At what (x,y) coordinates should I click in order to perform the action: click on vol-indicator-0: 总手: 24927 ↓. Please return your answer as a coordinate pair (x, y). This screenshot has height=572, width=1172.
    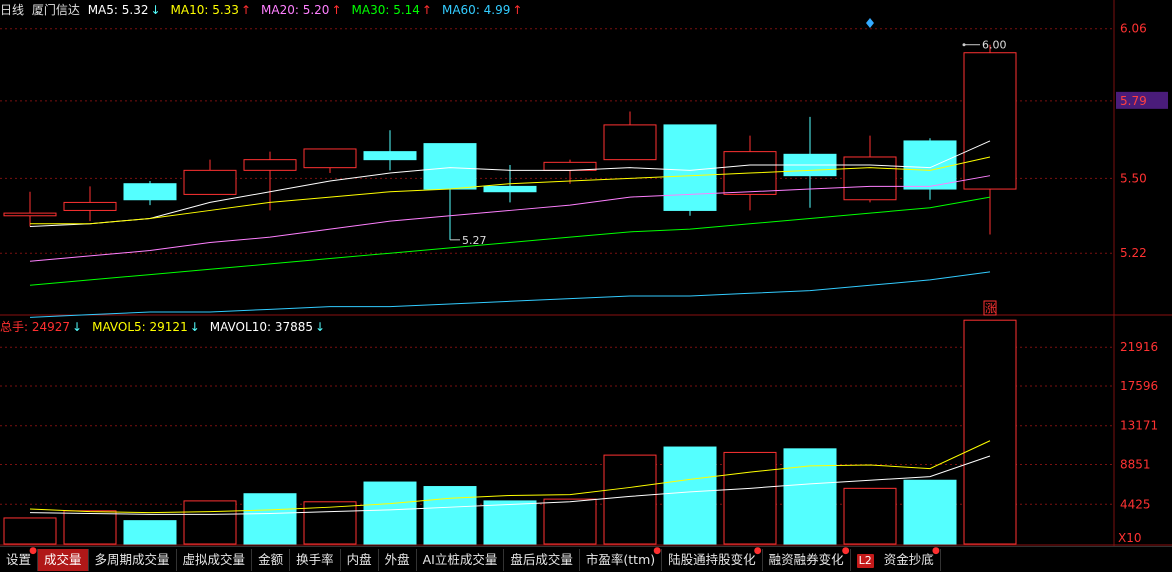
    Looking at the image, I should click on (44, 327).